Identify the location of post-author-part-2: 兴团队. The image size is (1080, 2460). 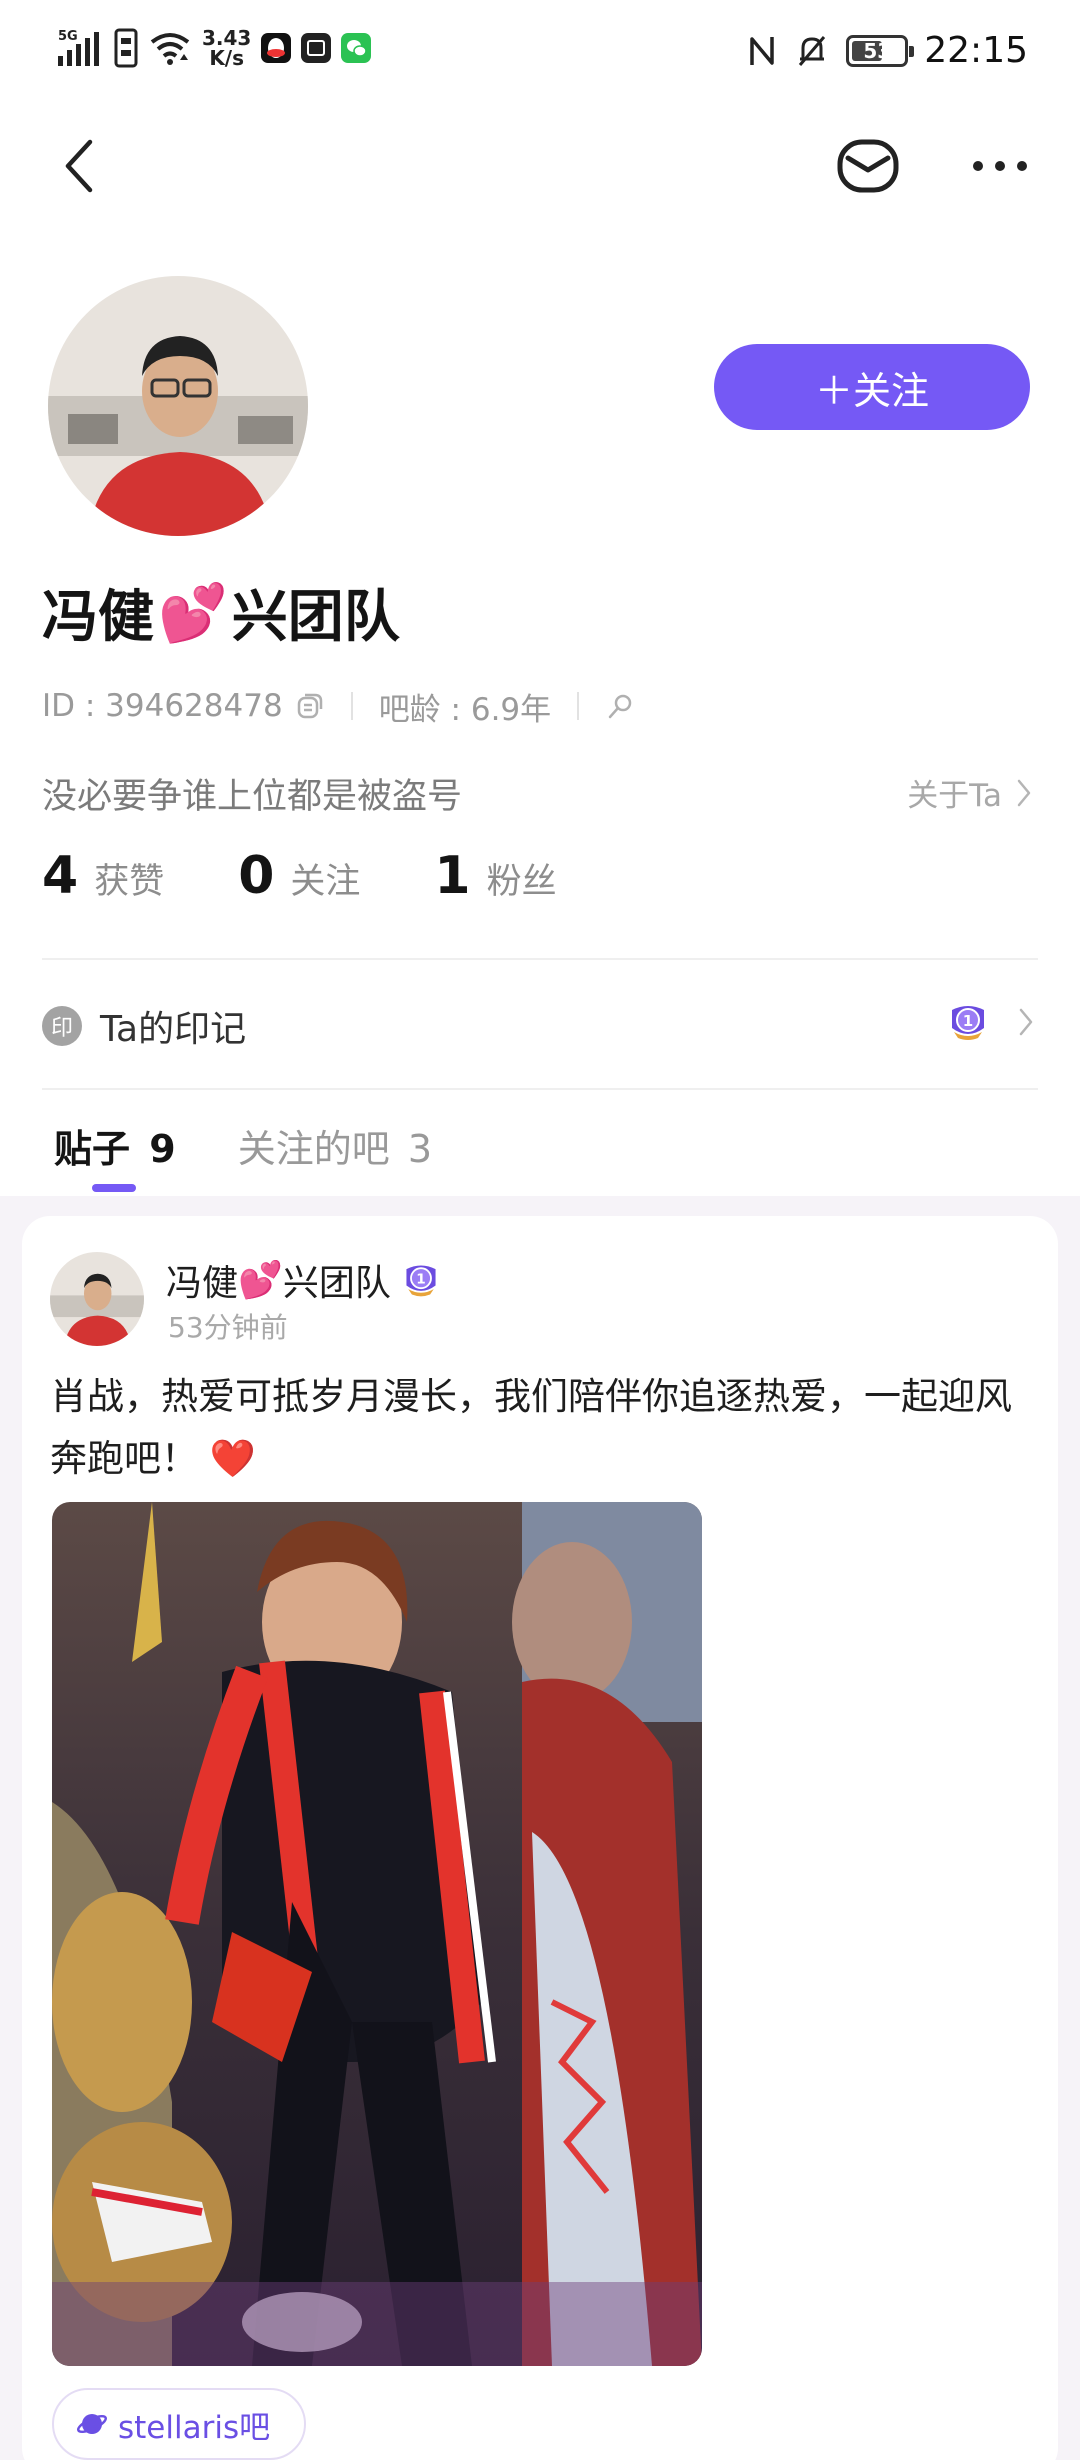
(336, 1283).